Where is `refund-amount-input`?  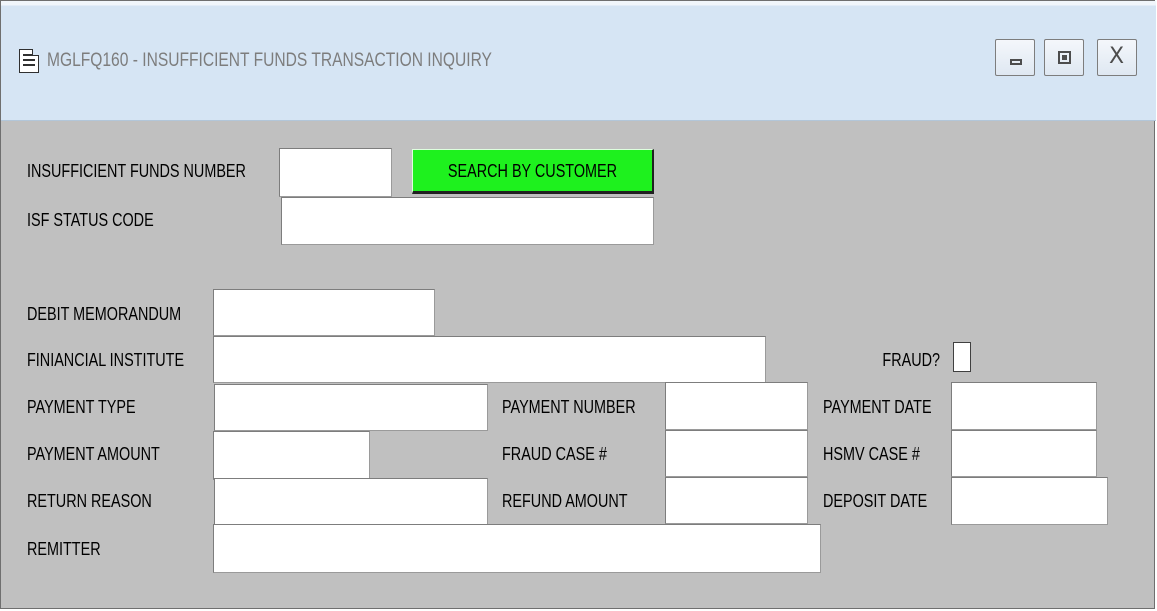 refund-amount-input is located at coordinates (736, 500).